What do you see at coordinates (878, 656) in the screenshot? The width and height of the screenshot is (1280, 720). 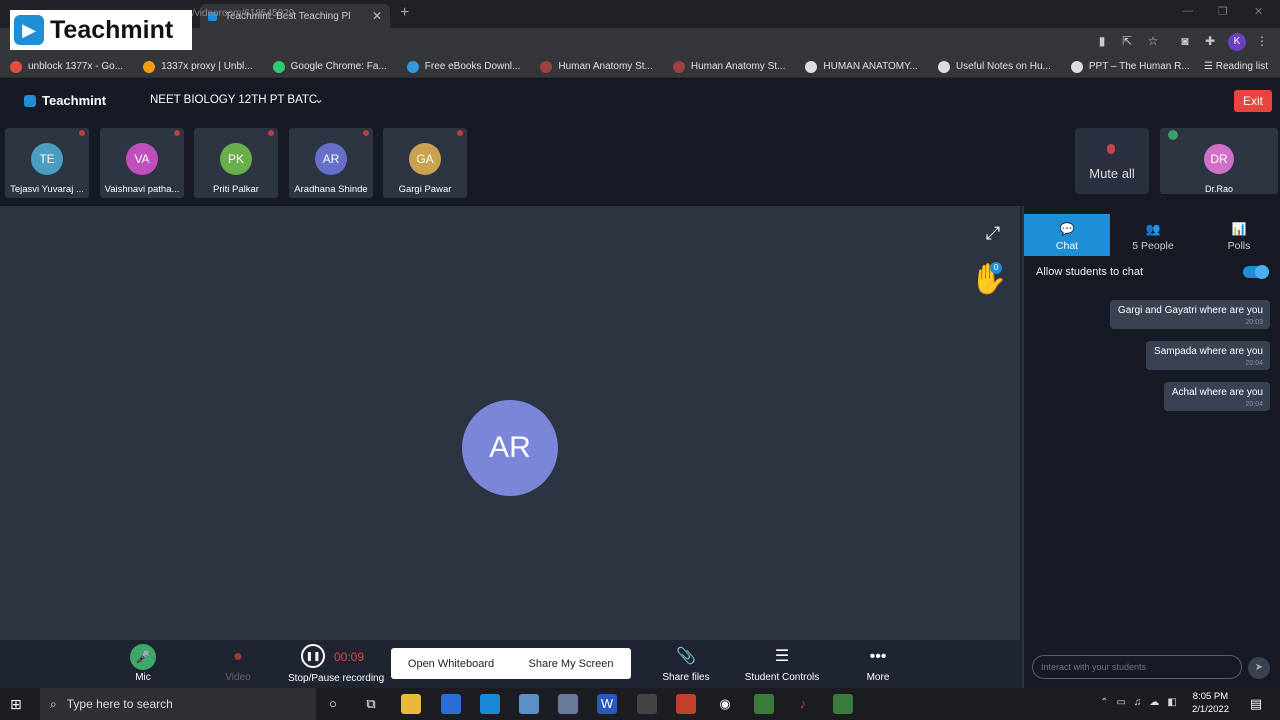 I see `more-dots-icon: •••` at bounding box center [878, 656].